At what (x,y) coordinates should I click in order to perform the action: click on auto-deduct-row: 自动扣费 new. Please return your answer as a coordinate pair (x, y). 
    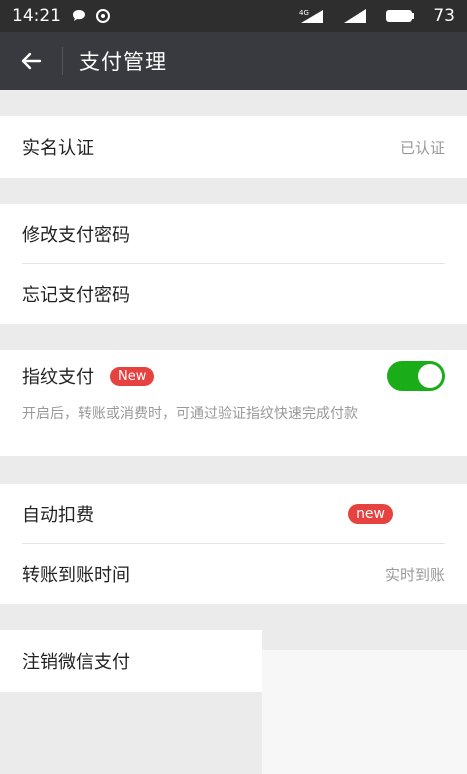
    Looking at the image, I should click on (233, 514).